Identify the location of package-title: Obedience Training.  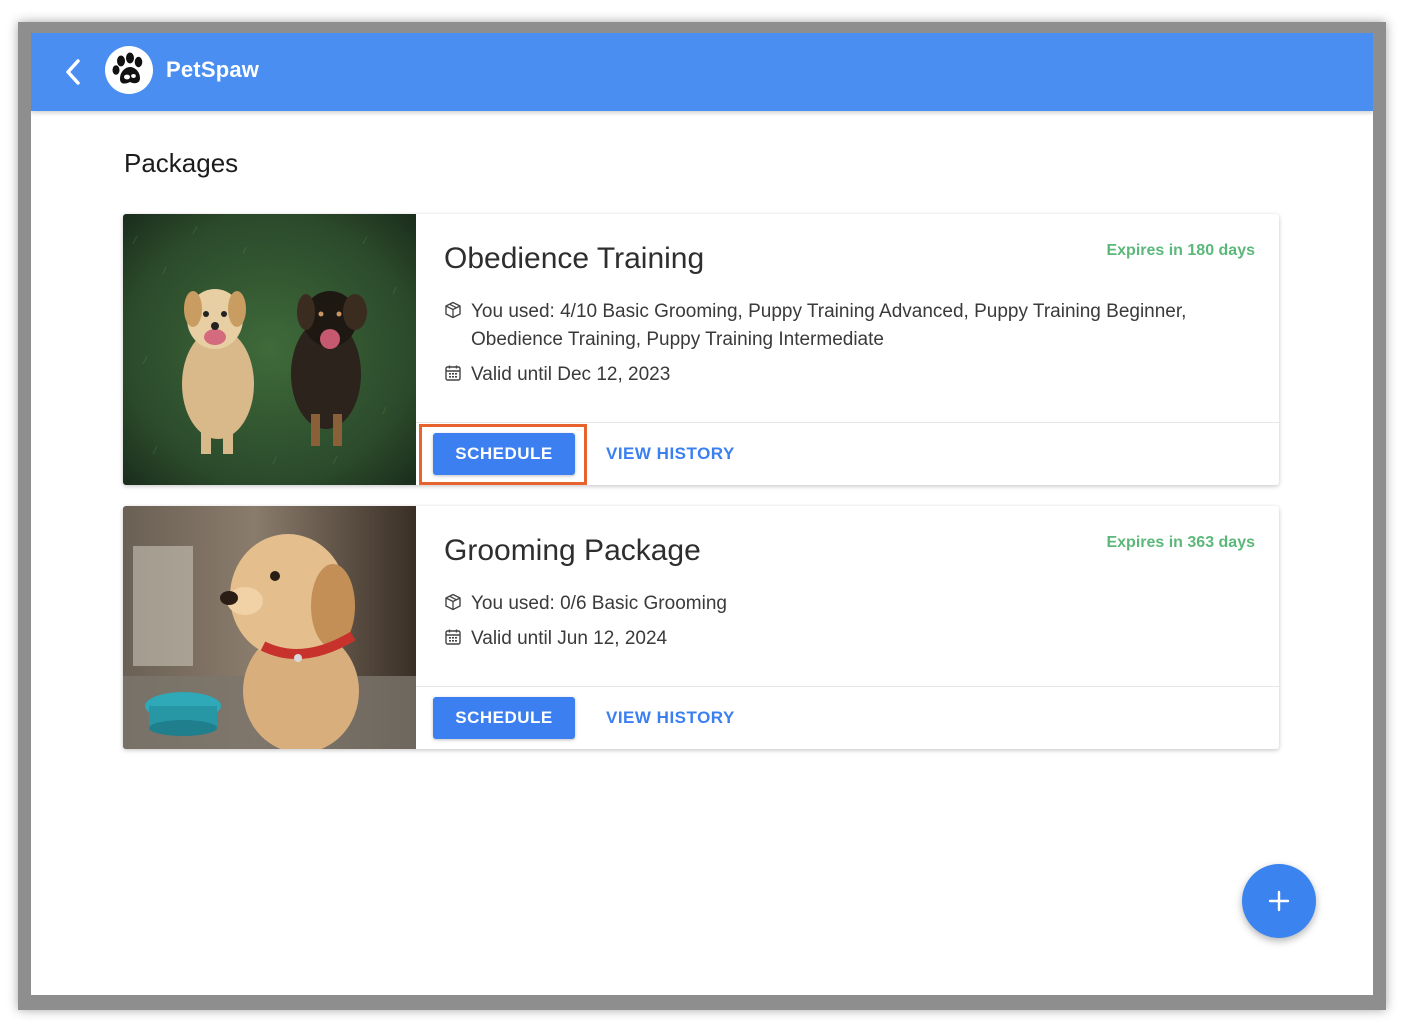
(574, 258).